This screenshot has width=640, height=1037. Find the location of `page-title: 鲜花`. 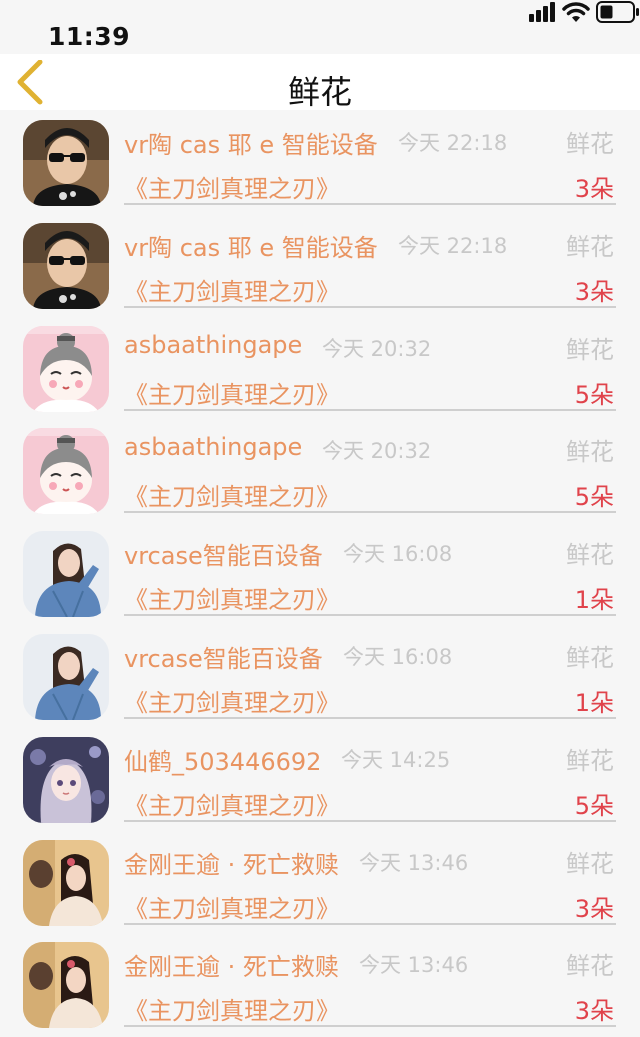

page-title: 鲜花 is located at coordinates (319, 92).